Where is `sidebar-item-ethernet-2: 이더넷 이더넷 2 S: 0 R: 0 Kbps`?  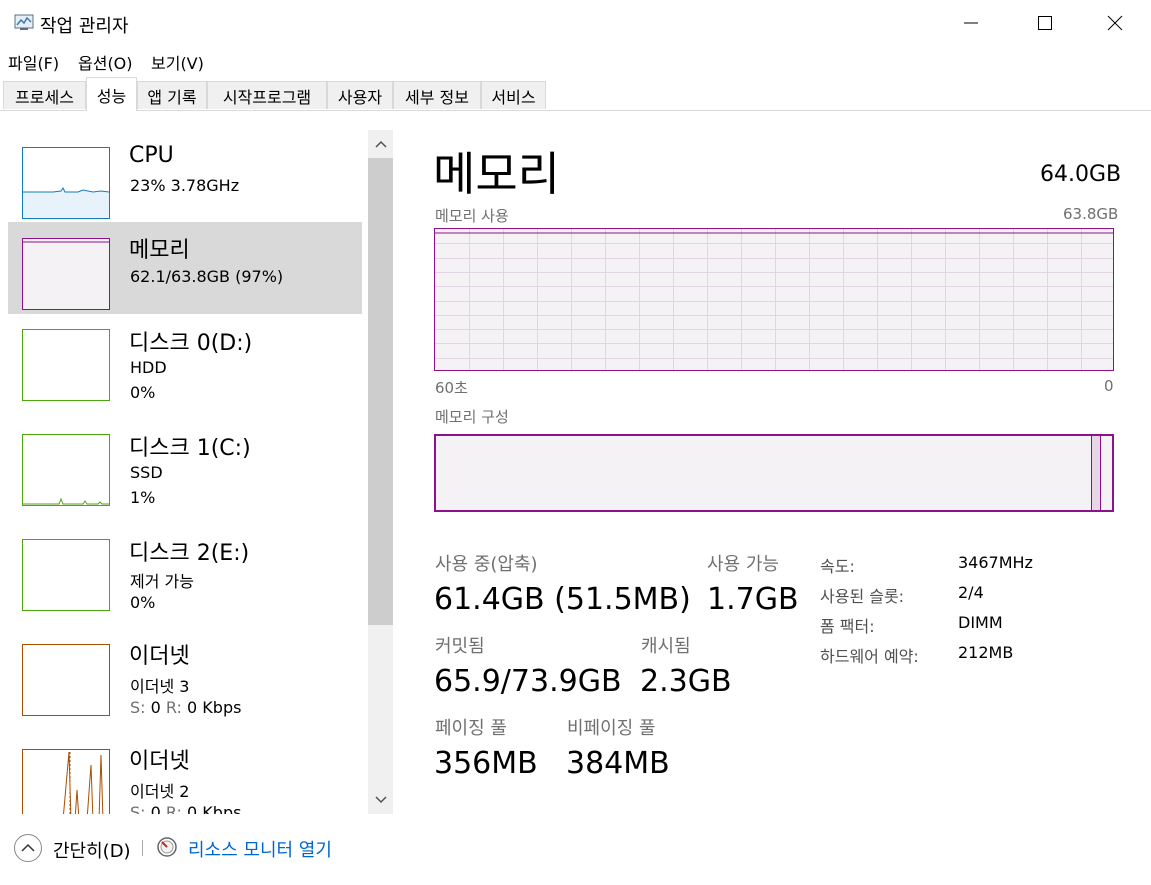
sidebar-item-ethernet-2: 이더넷 이더넷 2 S: 0 R: 0 Kbps is located at coordinates (185, 774).